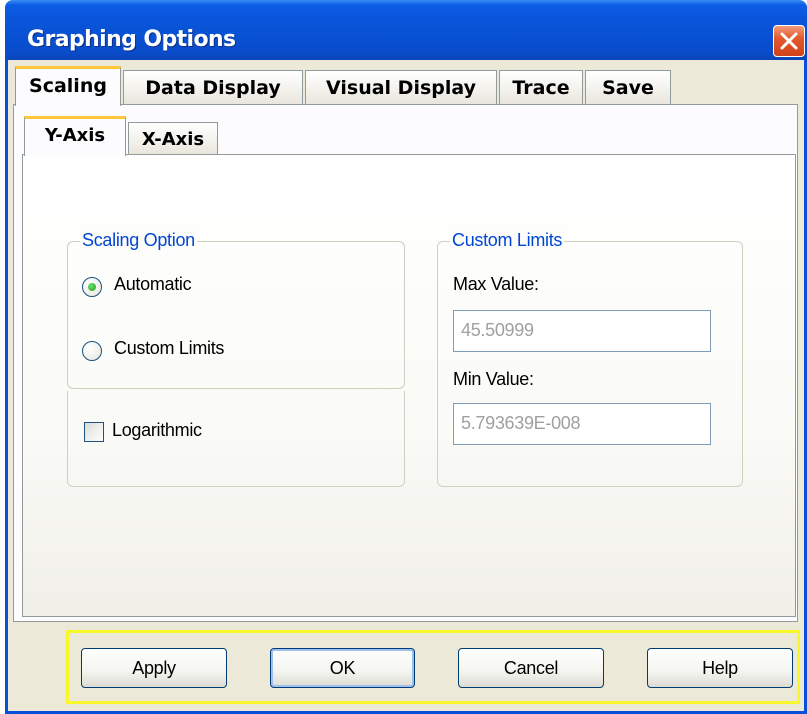 The height and width of the screenshot is (714, 807). I want to click on scaling-option-group: Scaling Option, so click(236, 309).